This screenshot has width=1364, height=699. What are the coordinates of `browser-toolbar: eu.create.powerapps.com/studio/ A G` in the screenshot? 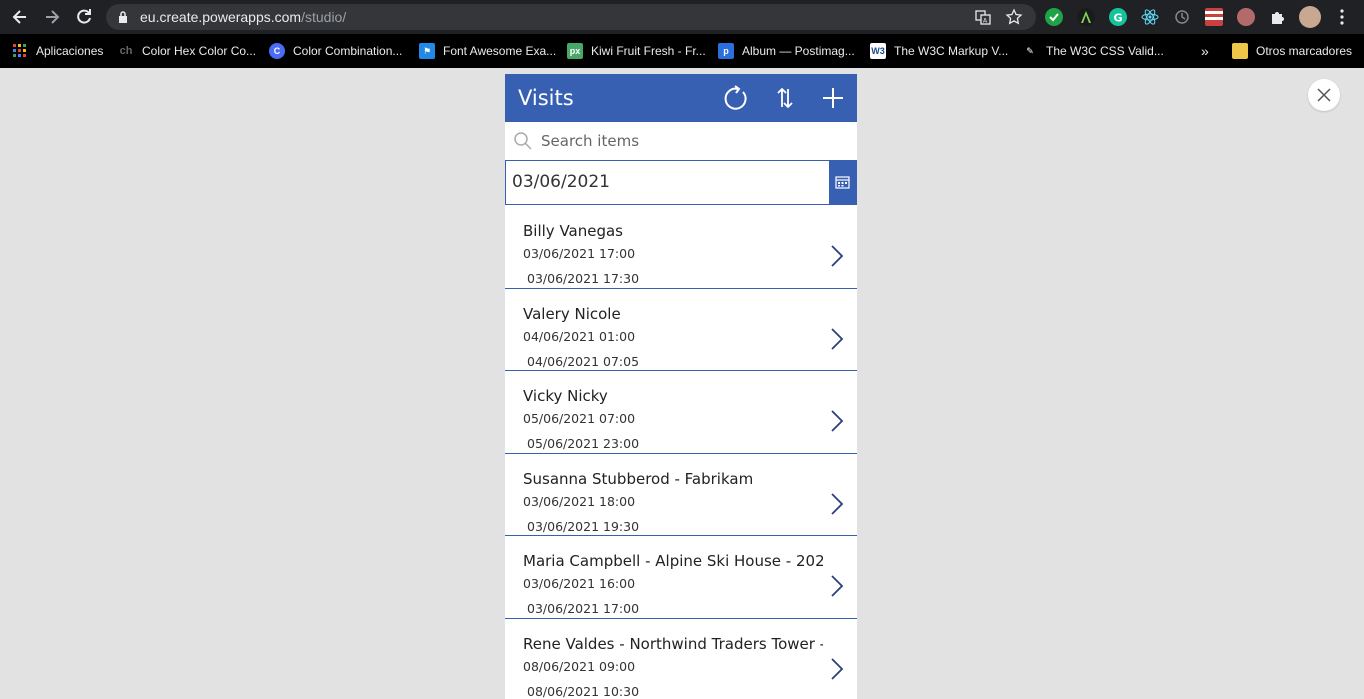 It's located at (682, 17).